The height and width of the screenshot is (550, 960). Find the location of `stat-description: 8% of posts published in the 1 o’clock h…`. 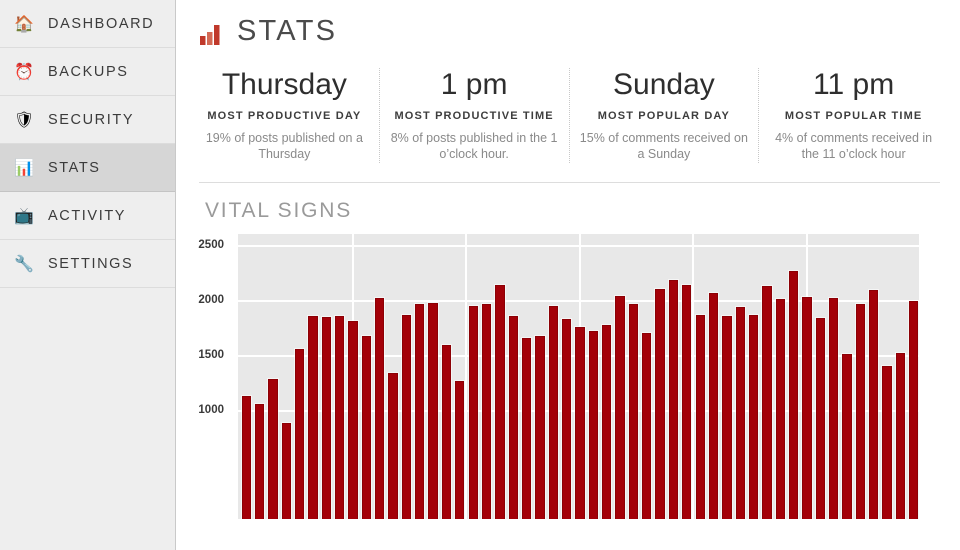

stat-description: 8% of posts published in the 1 o’clock h… is located at coordinates (474, 146).